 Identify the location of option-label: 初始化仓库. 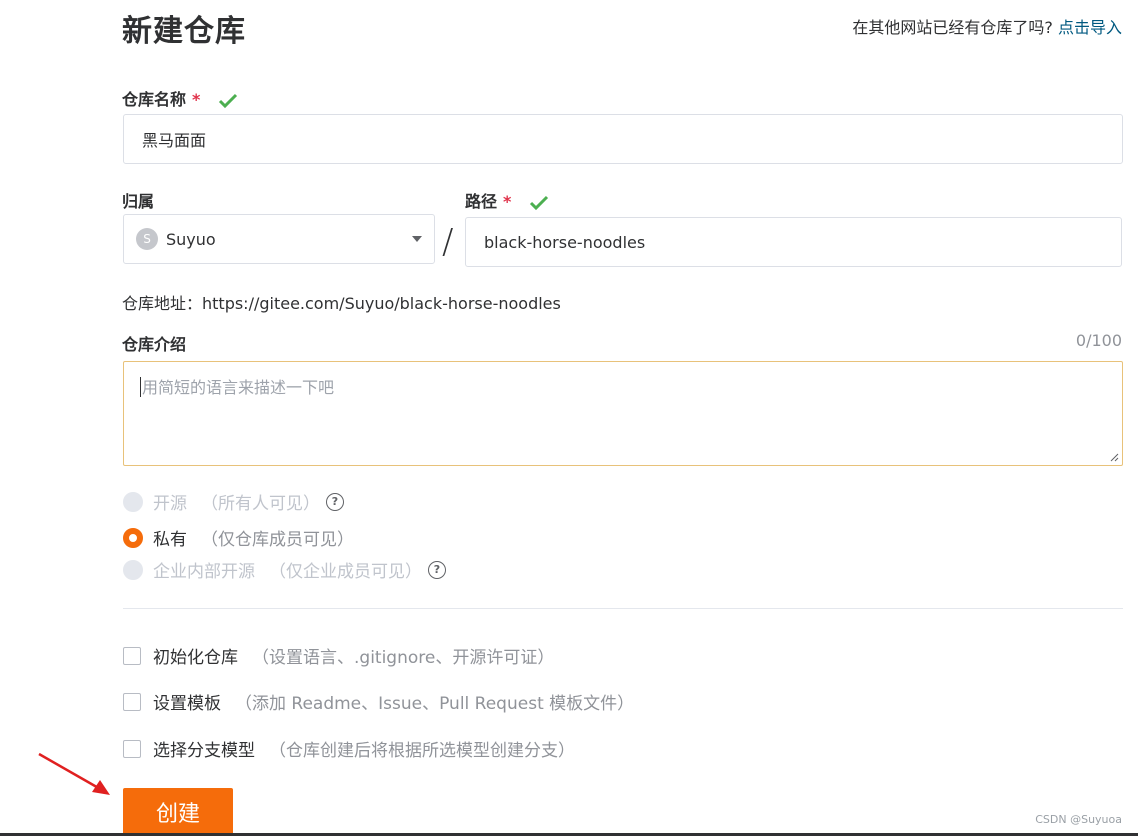
(195, 658).